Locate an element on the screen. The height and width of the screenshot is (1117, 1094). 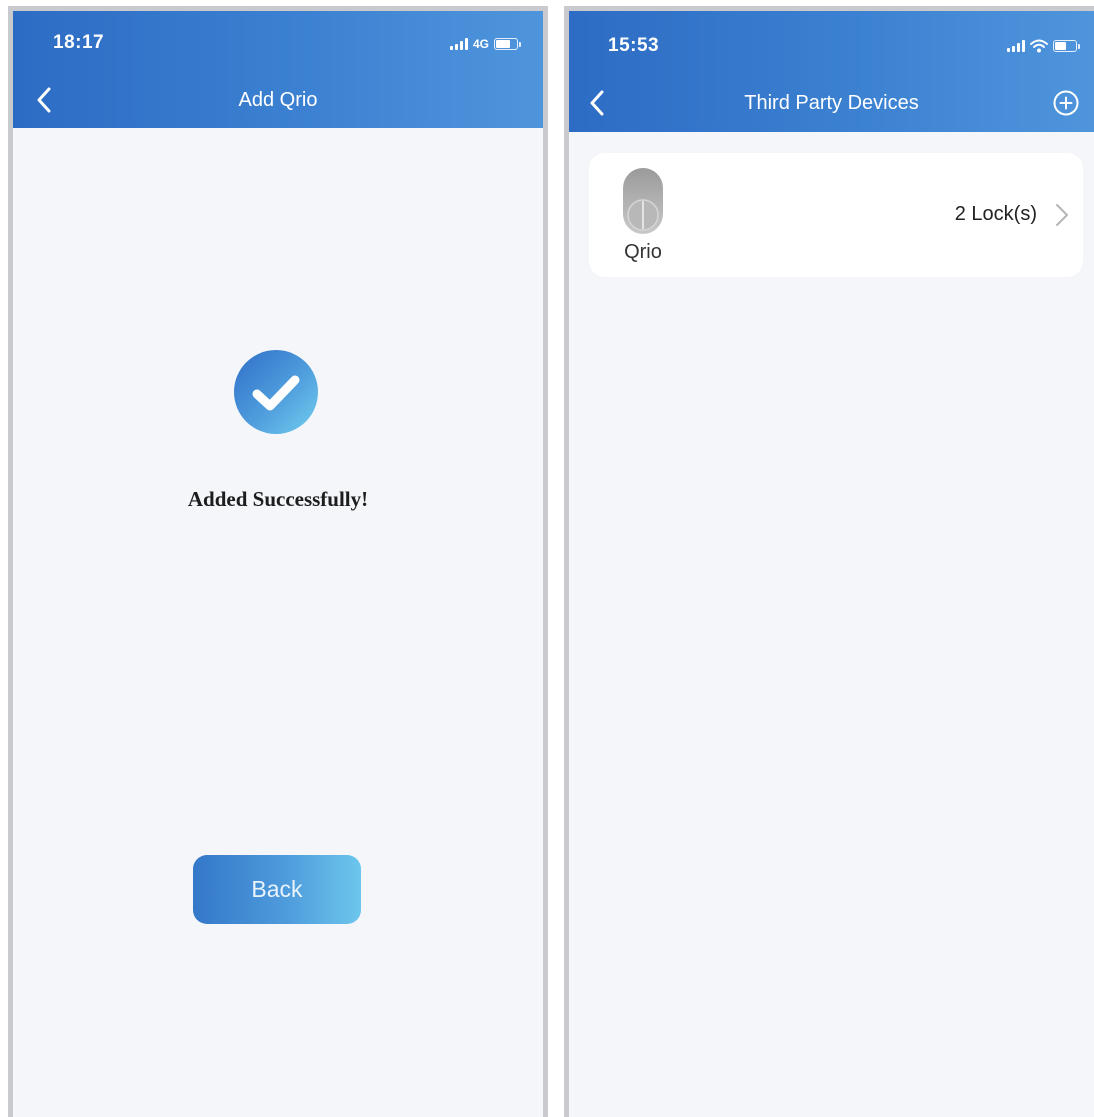
wifi-icon is located at coordinates (1039, 46).